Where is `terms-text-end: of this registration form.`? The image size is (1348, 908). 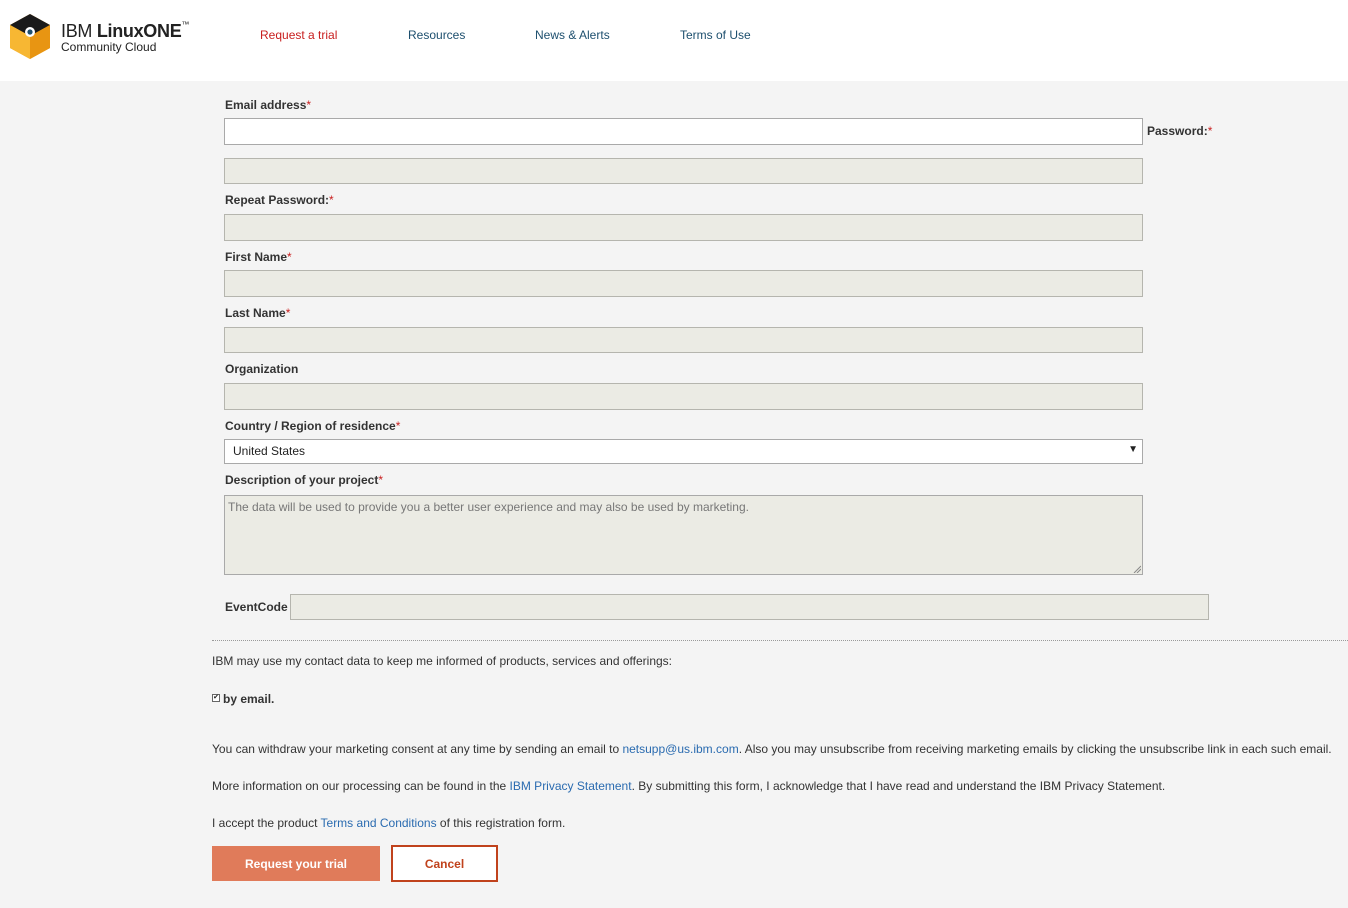 terms-text-end: of this registration form. is located at coordinates (501, 823).